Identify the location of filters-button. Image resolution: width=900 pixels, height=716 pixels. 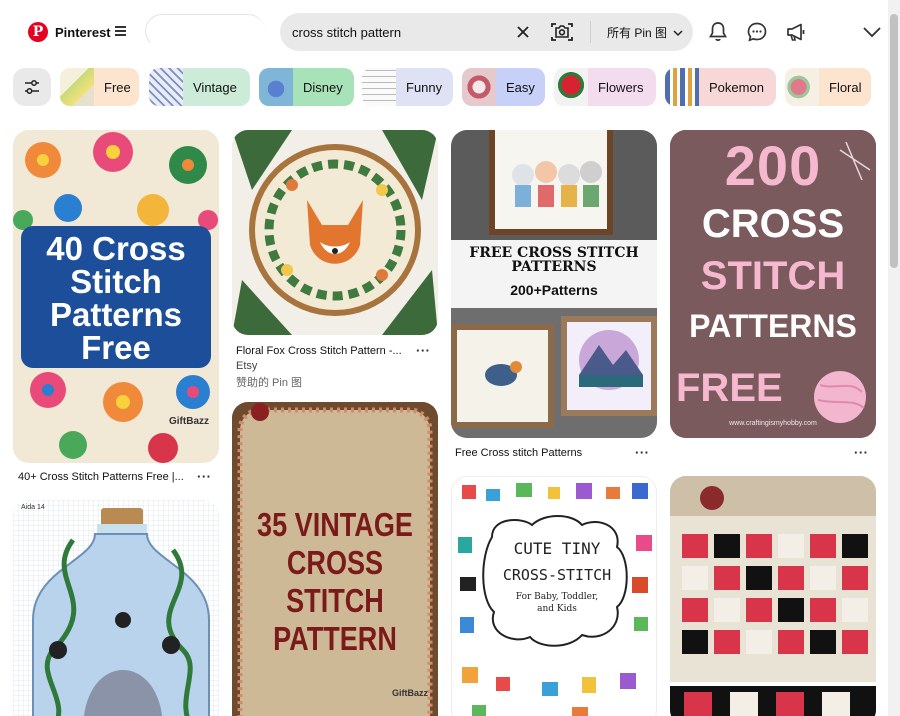
(32, 87).